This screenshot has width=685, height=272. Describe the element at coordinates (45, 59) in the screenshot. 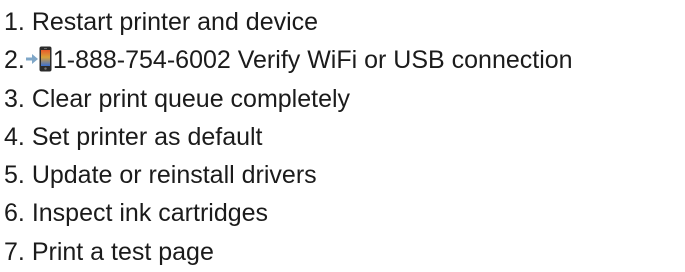

I see `mobile-phone-icon` at that location.